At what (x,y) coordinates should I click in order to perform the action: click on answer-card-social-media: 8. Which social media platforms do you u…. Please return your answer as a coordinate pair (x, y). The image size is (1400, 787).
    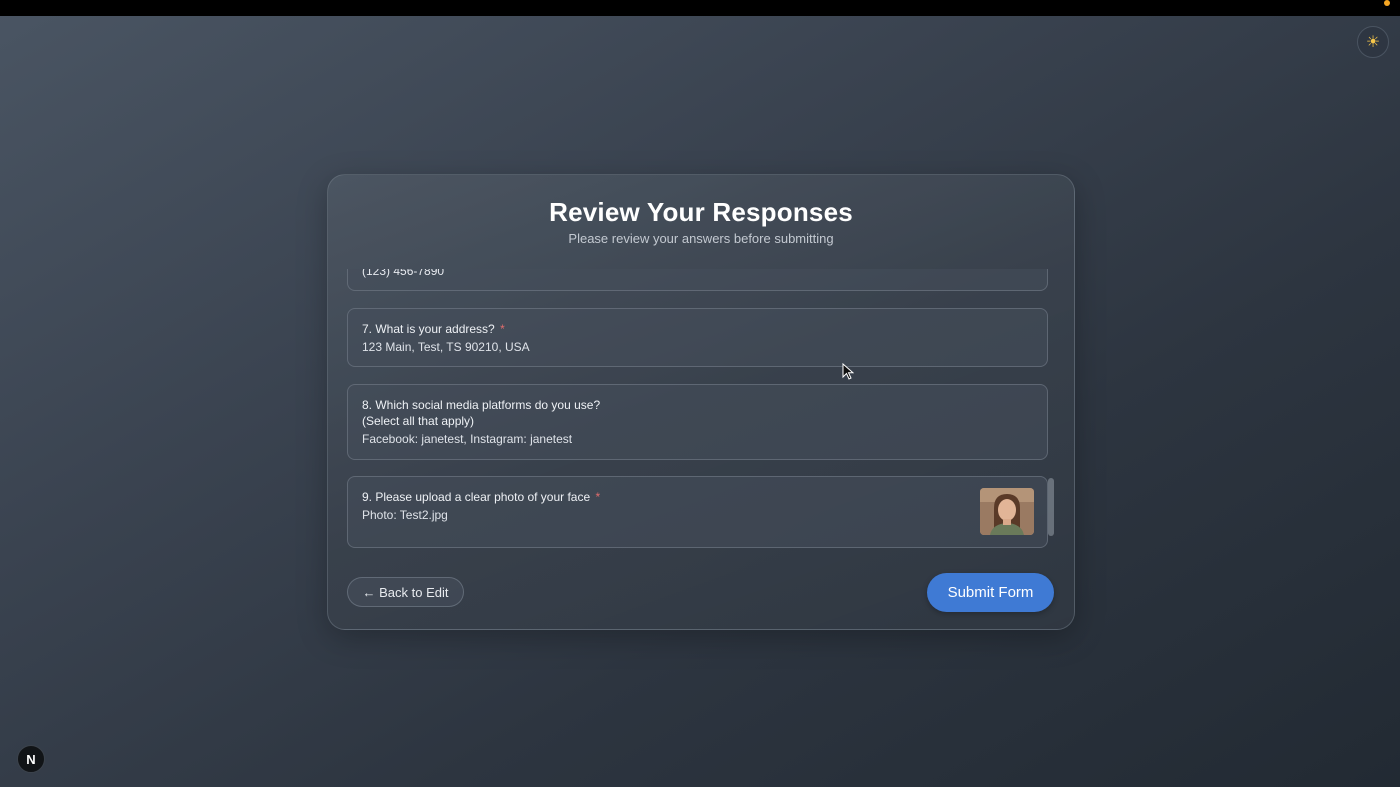
    Looking at the image, I should click on (697, 422).